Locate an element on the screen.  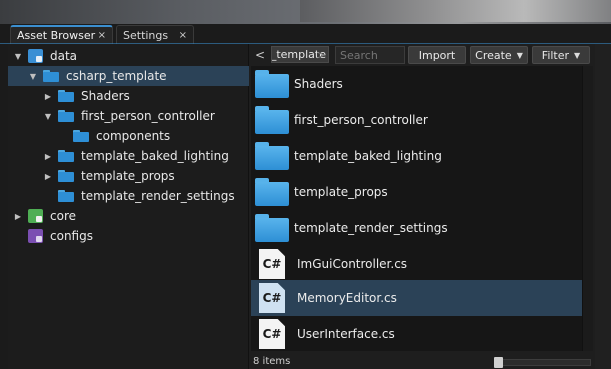
tab-label: Asset Browser is located at coordinates (56, 35).